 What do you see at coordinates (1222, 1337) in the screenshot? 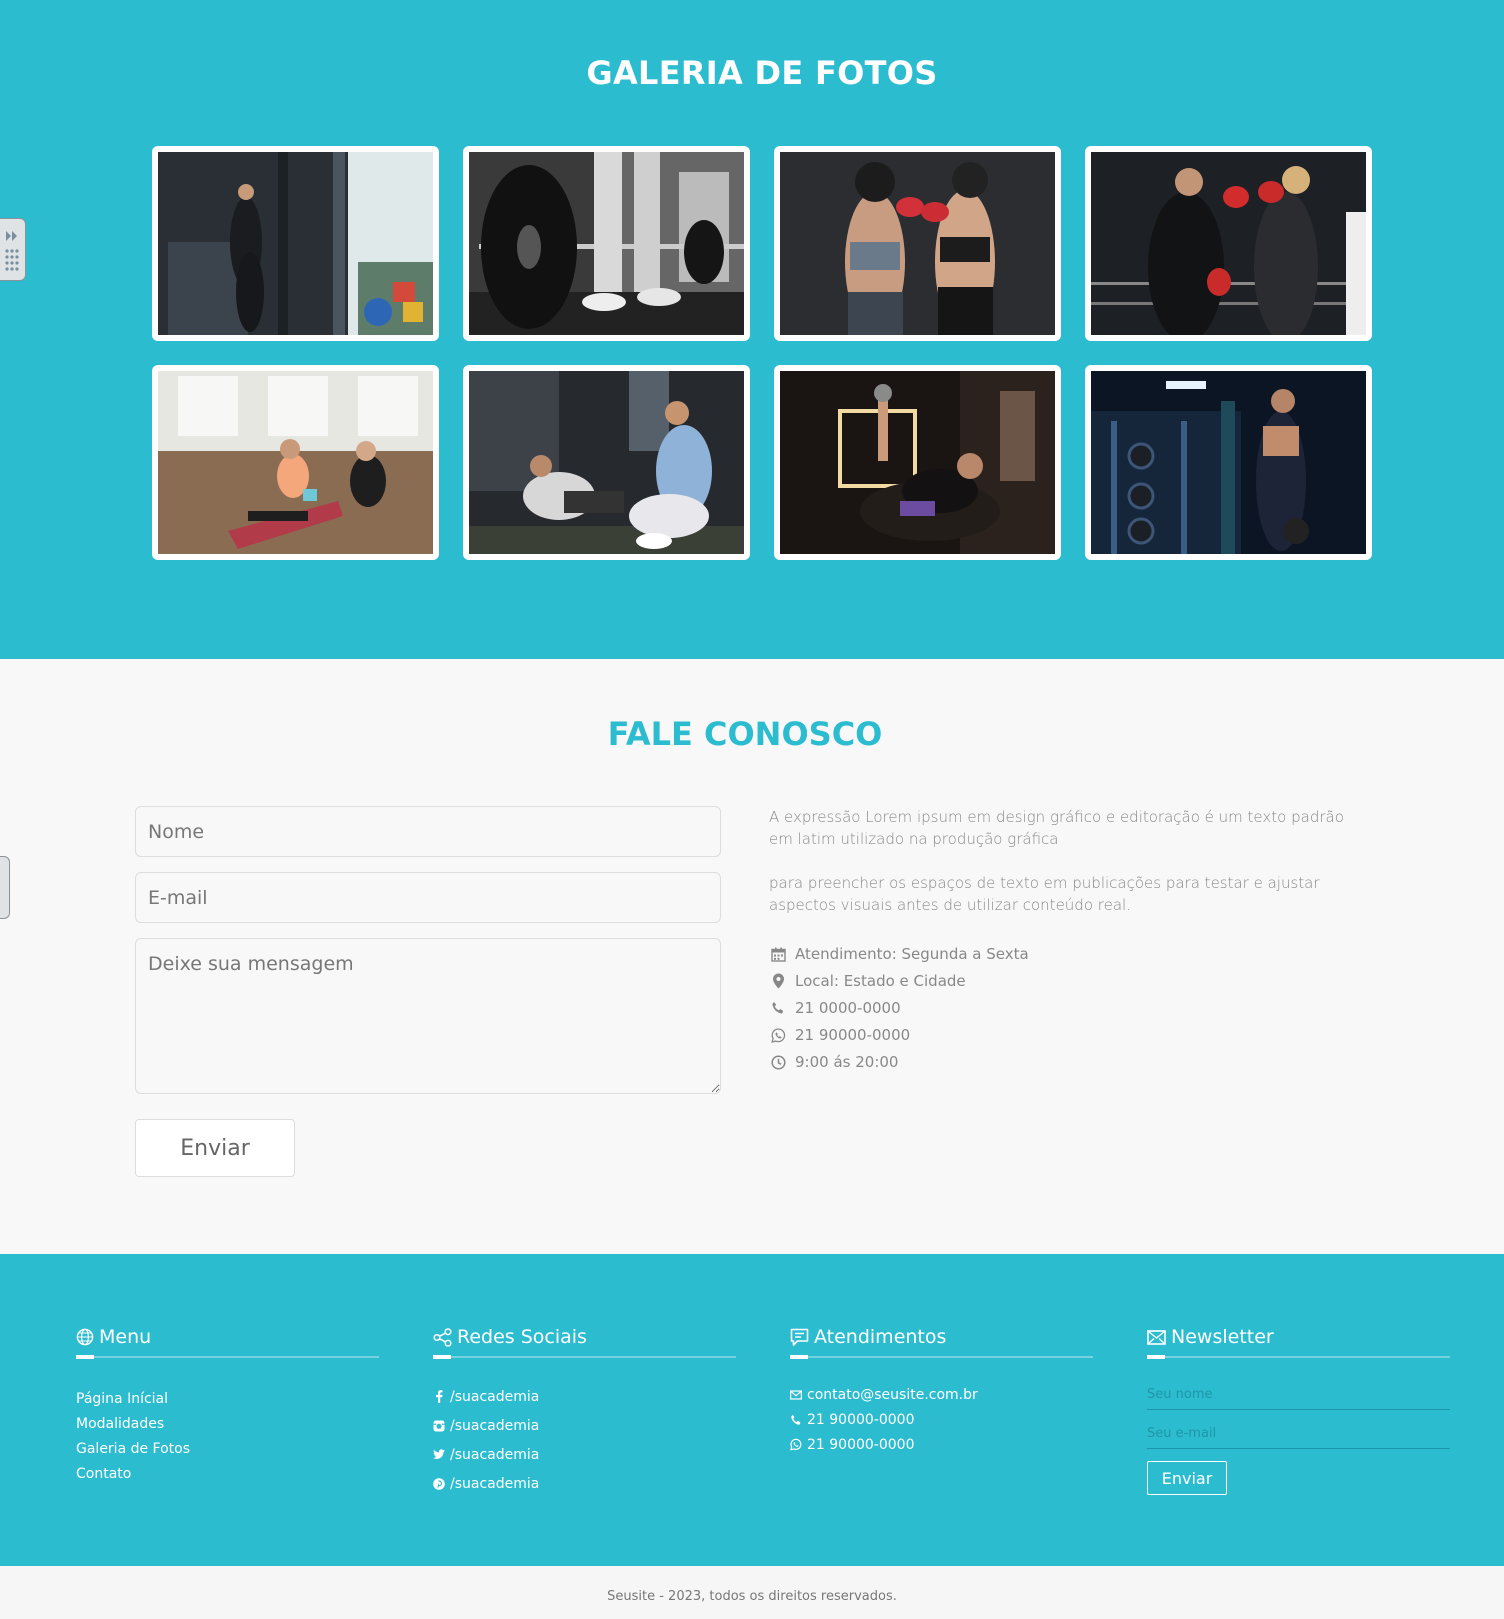
I see `footer-newsletter-title: Newsletter` at bounding box center [1222, 1337].